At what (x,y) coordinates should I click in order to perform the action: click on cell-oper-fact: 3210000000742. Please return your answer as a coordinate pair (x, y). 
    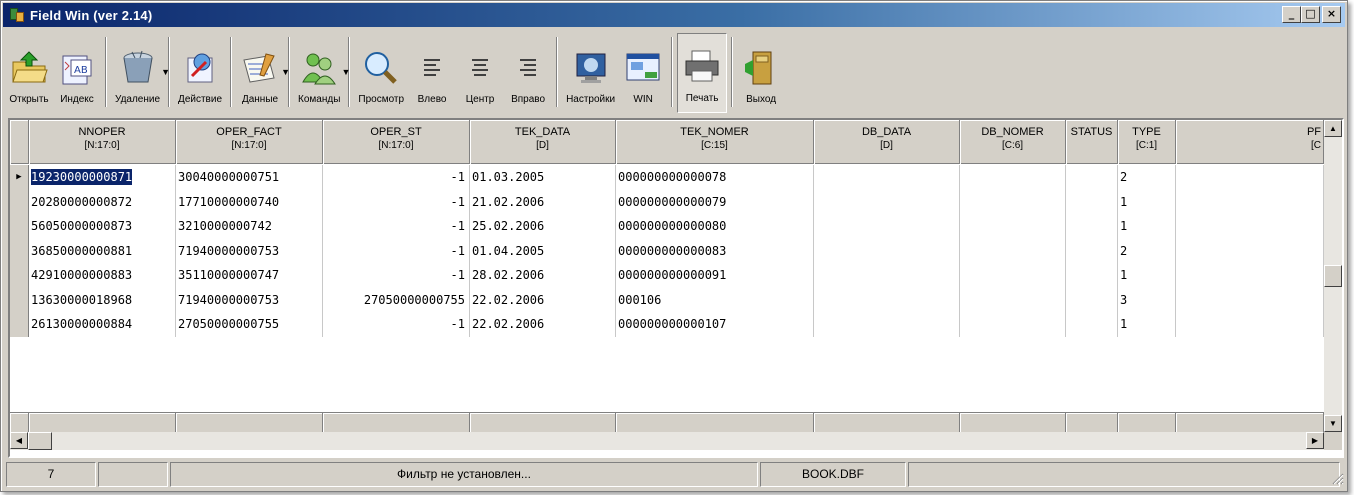
    Looking at the image, I should click on (249, 226).